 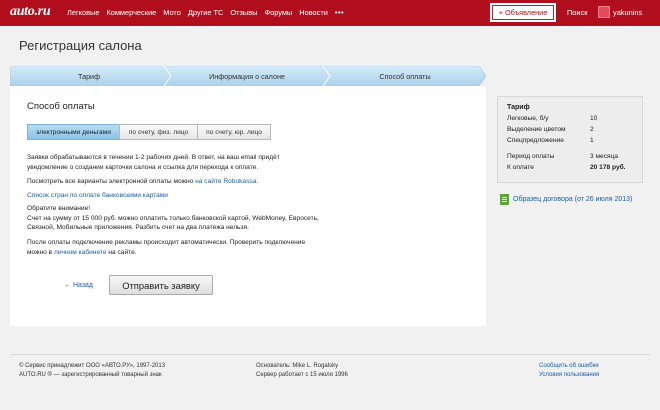 What do you see at coordinates (121, 252) in the screenshot?
I see `cabinet-suffix: на сайте.` at bounding box center [121, 252].